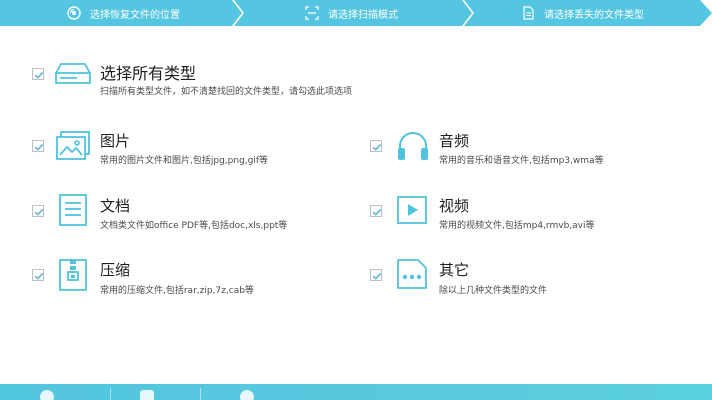 The width and height of the screenshot is (712, 400). I want to click on images-checkbox, so click(38, 146).